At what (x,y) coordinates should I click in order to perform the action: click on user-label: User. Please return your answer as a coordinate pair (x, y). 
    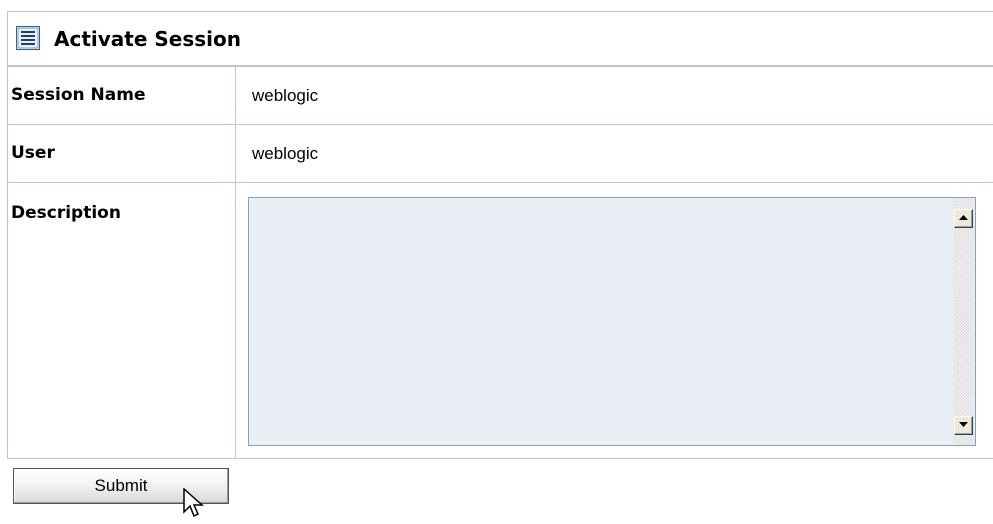
    Looking at the image, I should click on (33, 153).